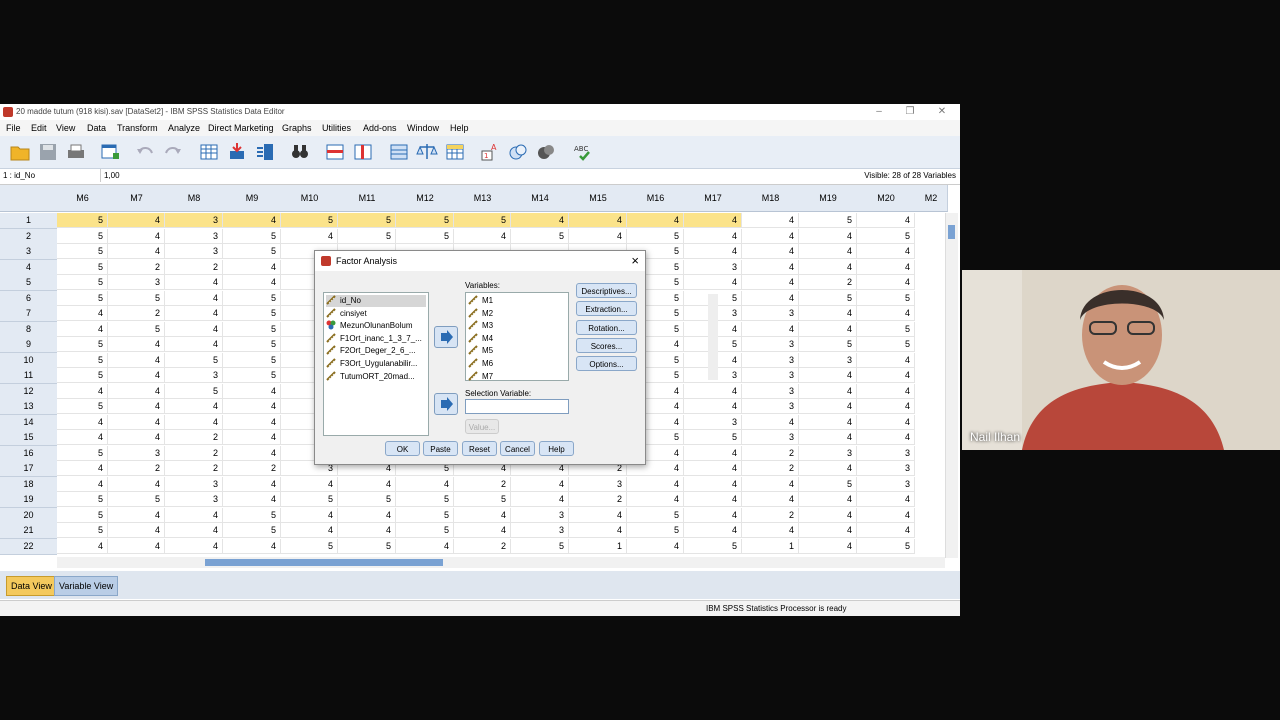 The height and width of the screenshot is (720, 1280). What do you see at coordinates (770, 546) in the screenshot?
I see `table-cell: 1` at bounding box center [770, 546].